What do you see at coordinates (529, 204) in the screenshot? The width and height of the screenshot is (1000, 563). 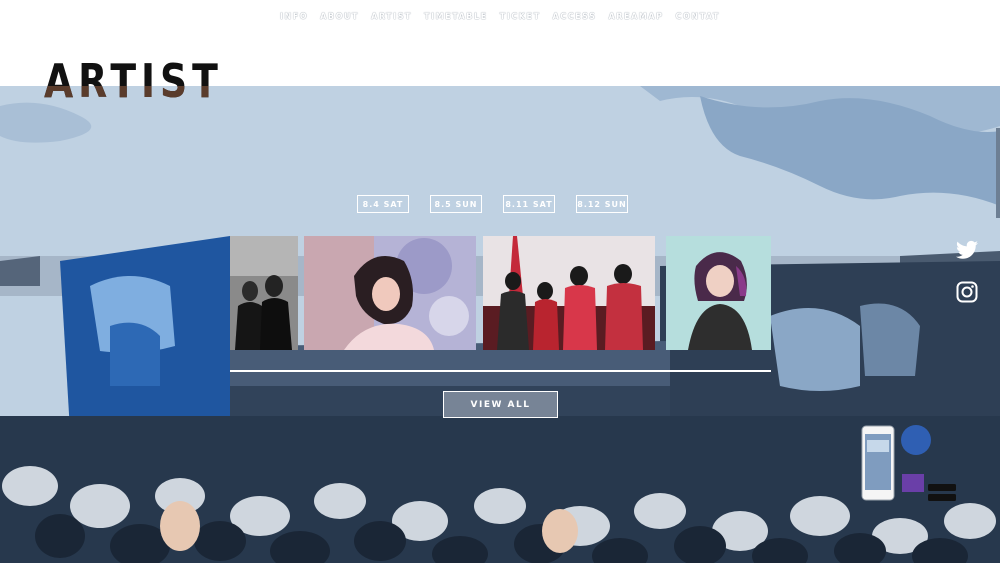 I see `day-button-8-11: 8.11 SAT` at bounding box center [529, 204].